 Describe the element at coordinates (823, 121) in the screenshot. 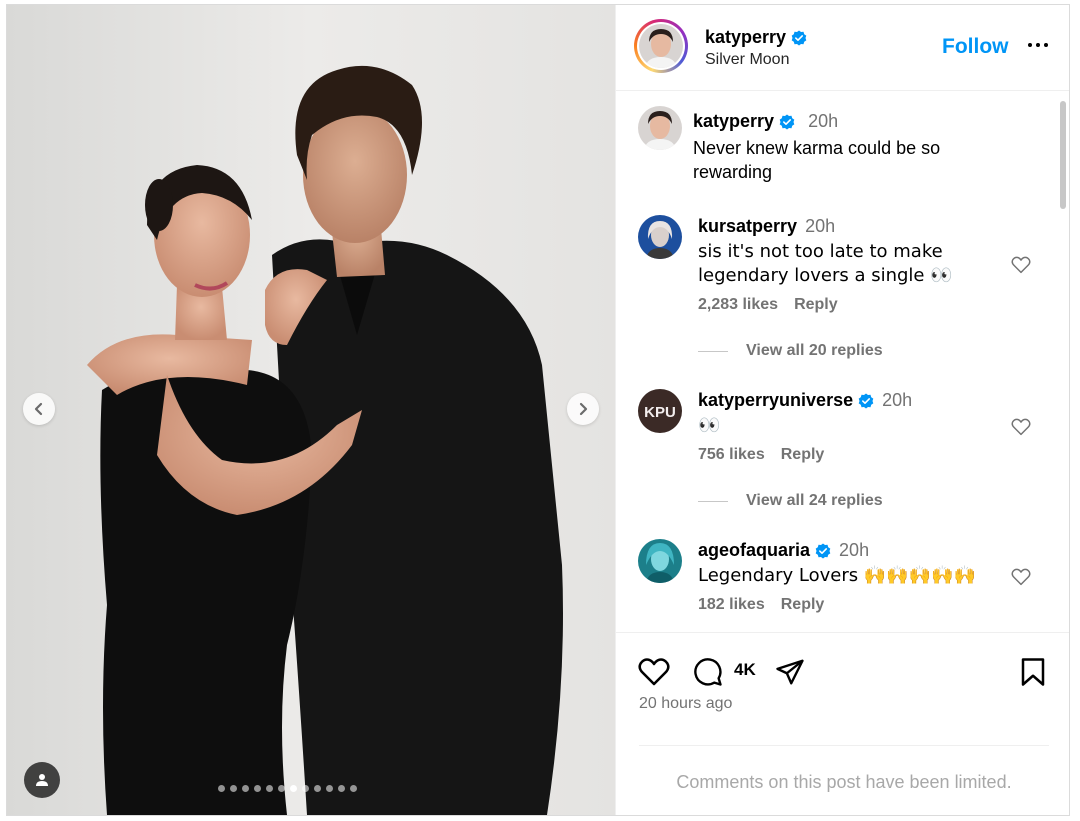

I see `caption-time: 20h` at that location.